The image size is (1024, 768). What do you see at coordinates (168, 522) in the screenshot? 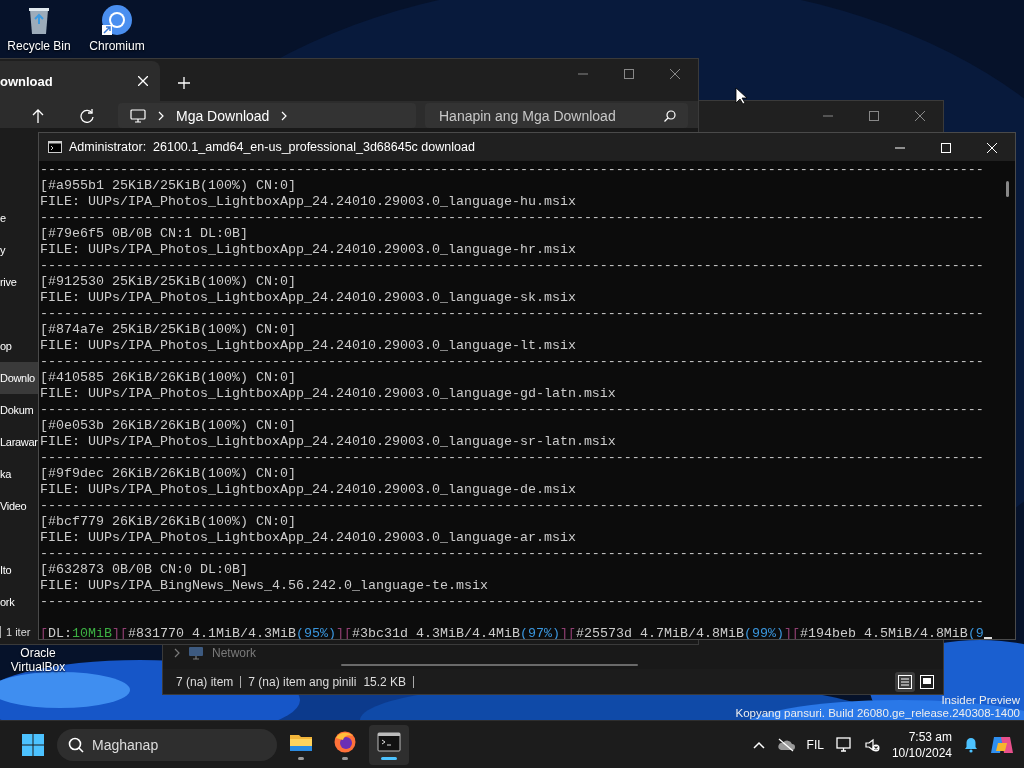
I see `console-line: [#bcf779 26KiB/26KiB(100%) CN:0]` at bounding box center [168, 522].